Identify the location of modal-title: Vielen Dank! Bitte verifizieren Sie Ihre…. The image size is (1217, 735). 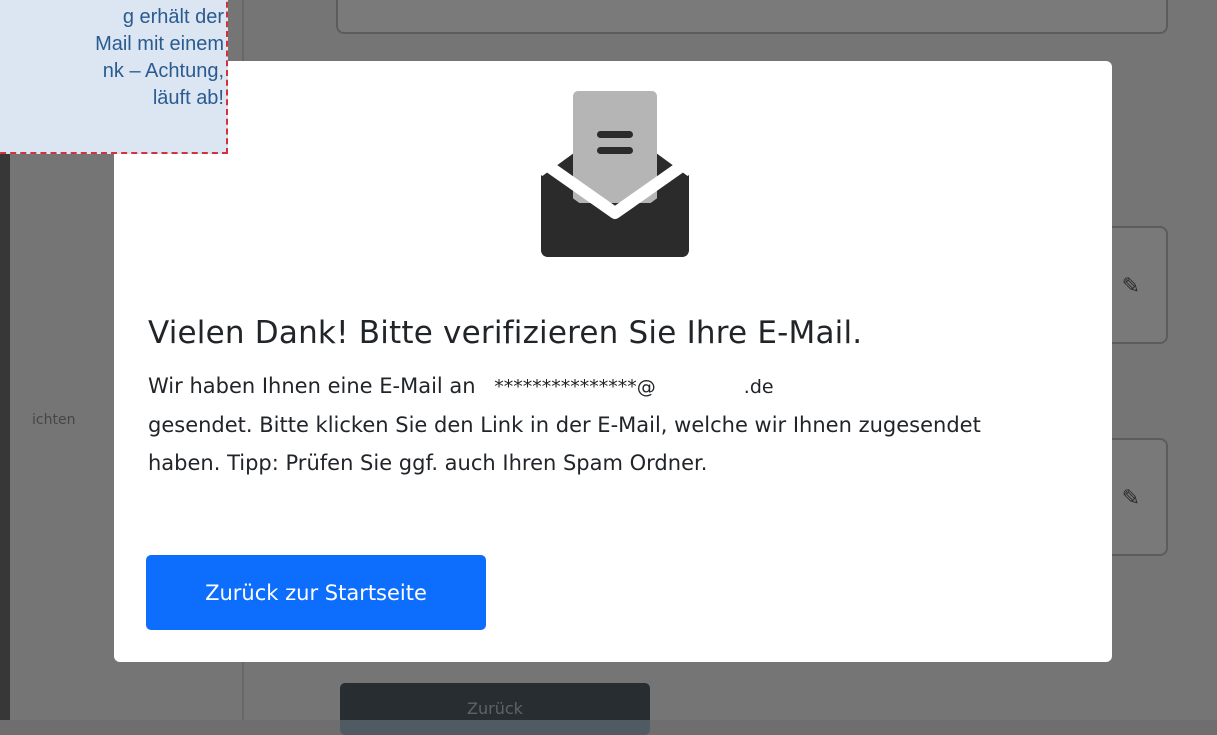
(505, 333).